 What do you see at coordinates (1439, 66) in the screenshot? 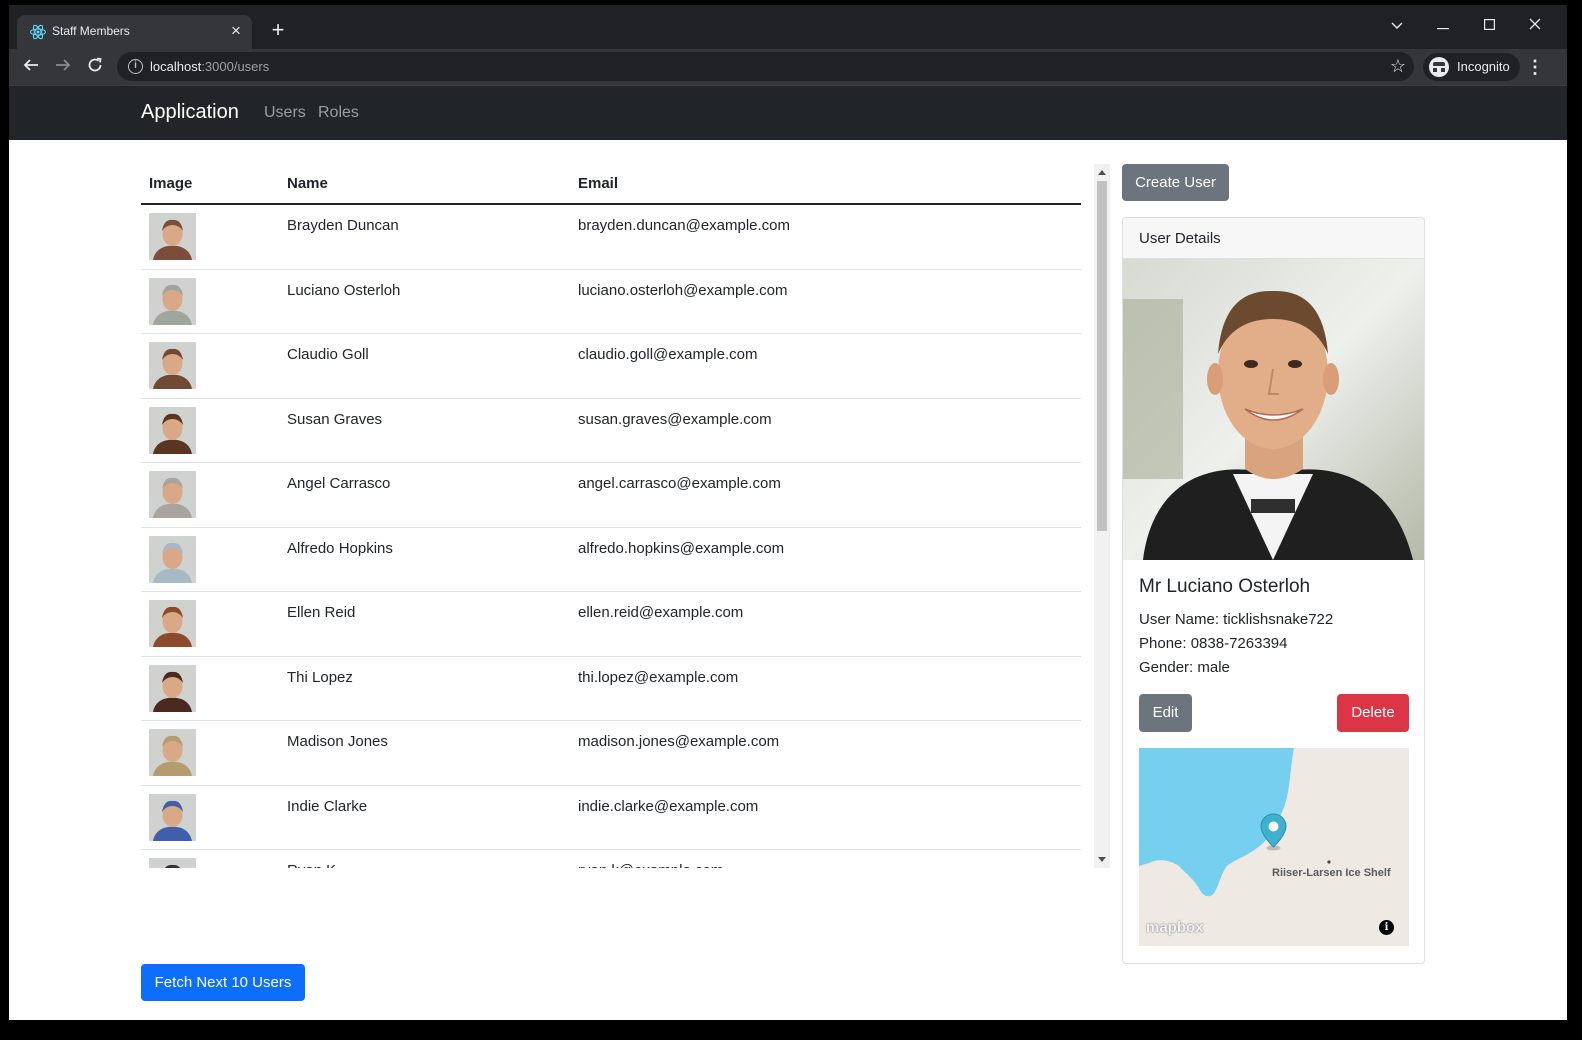
I see `incognito-icon` at bounding box center [1439, 66].